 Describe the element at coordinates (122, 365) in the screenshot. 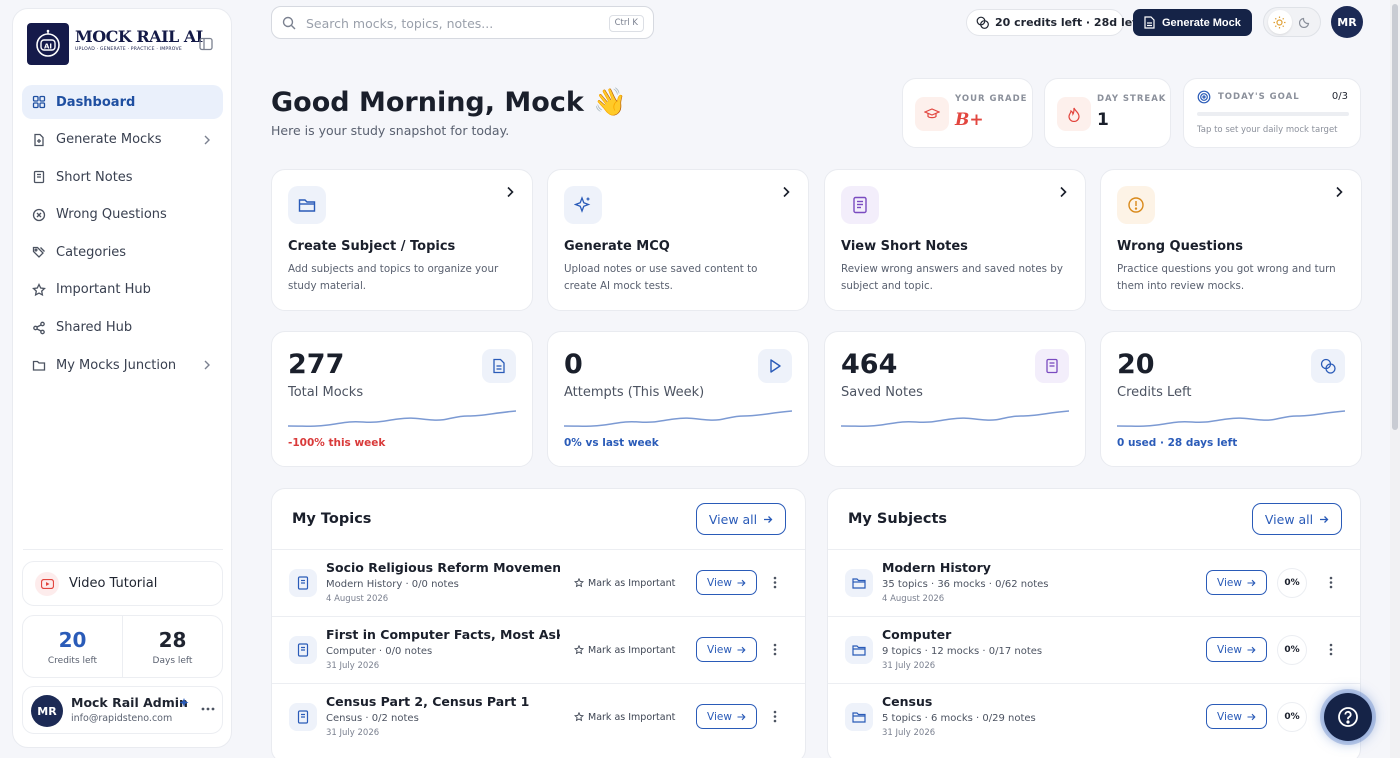

I see `sidebar-item-my-mocks-junction: My Mocks Junction` at that location.